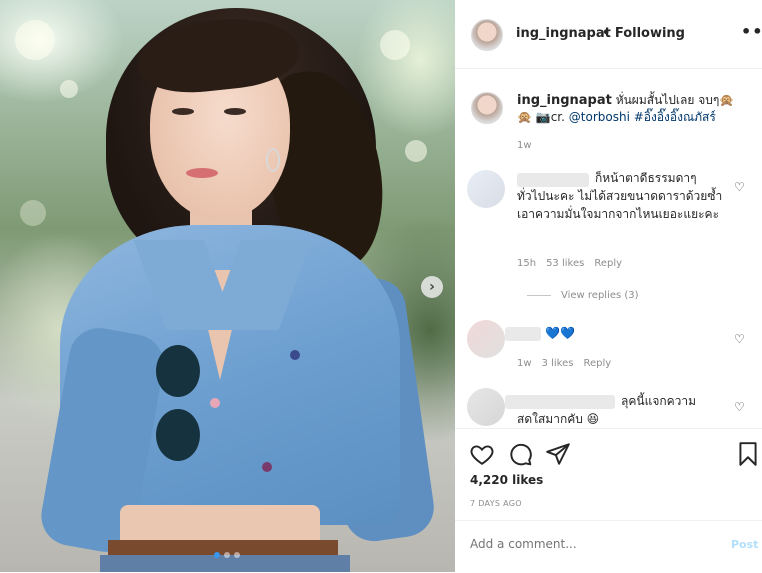 The height and width of the screenshot is (573, 762). I want to click on comment-time: 1w, so click(524, 363).